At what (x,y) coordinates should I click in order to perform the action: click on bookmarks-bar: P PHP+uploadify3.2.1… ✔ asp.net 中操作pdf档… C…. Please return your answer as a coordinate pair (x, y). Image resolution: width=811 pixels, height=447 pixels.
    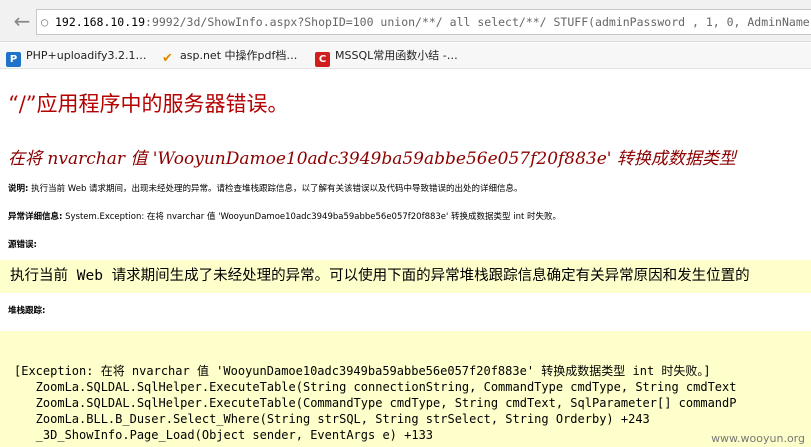
    Looking at the image, I should click on (405, 56).